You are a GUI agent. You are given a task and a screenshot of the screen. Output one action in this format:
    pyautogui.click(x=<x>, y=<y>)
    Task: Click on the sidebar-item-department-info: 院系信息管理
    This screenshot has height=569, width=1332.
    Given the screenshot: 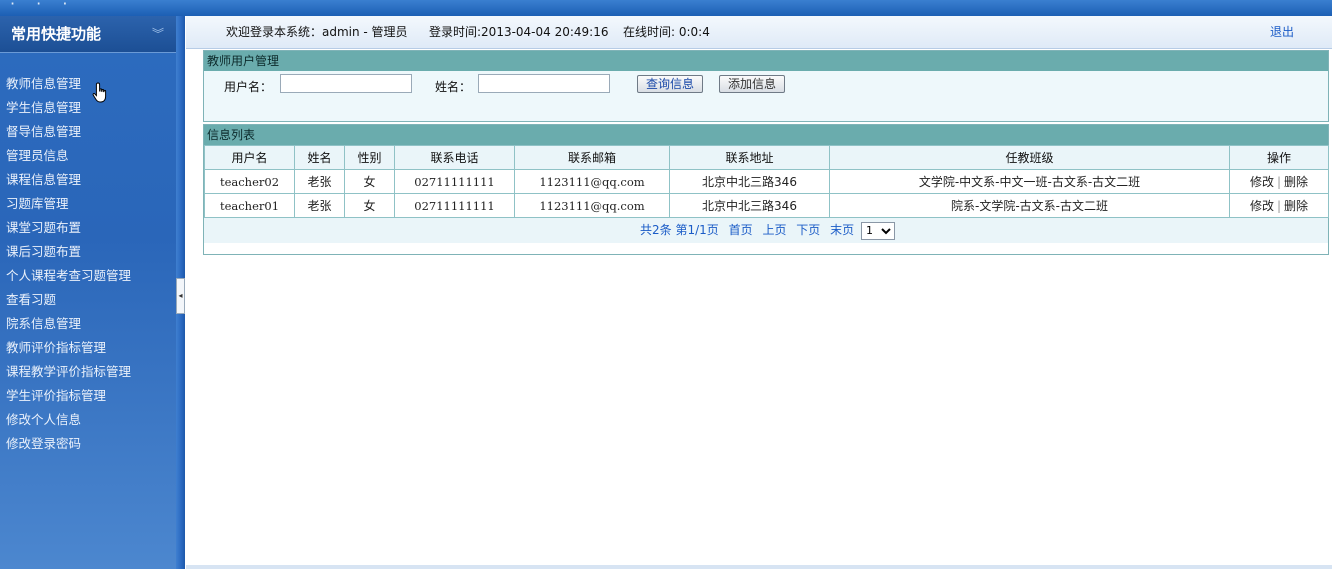 What is the action you would take?
    pyautogui.click(x=65, y=324)
    